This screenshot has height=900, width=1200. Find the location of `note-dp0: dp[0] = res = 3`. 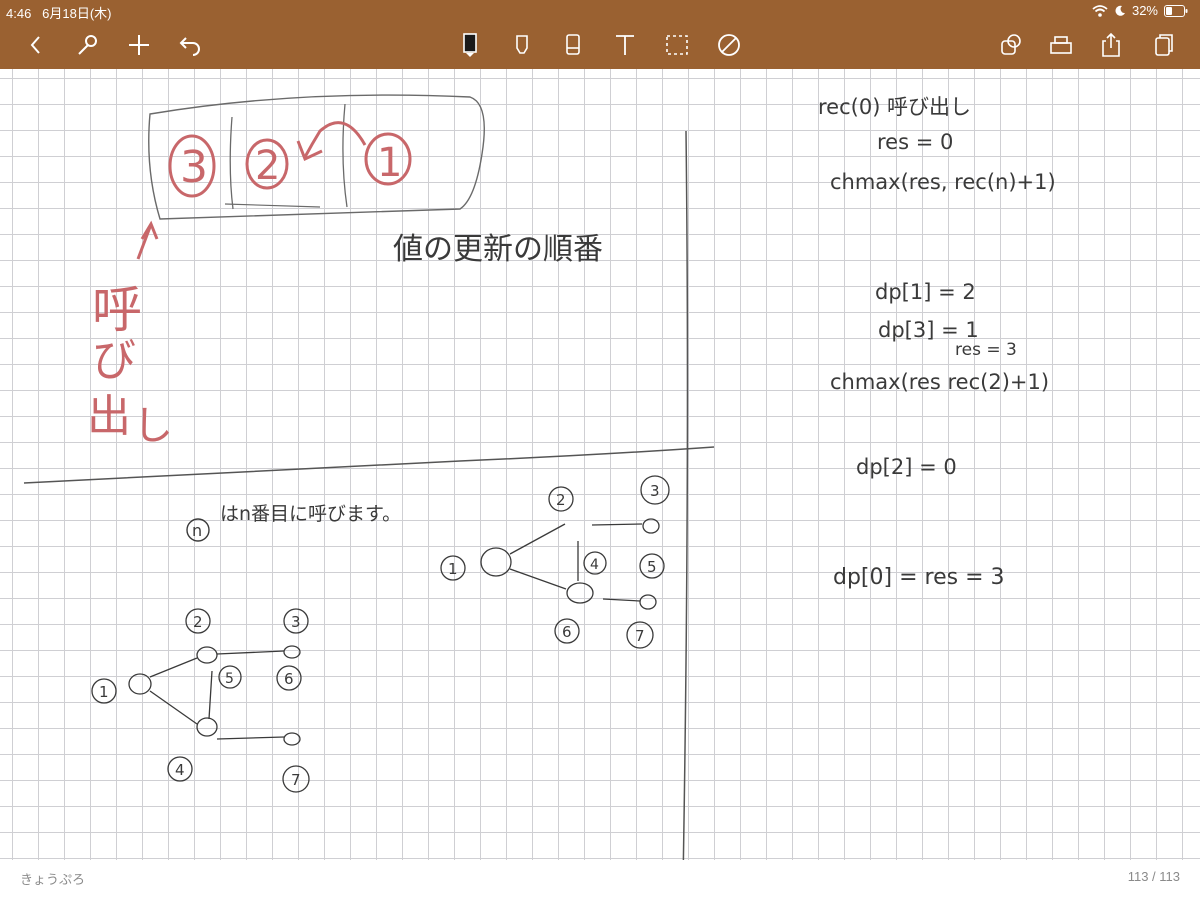

note-dp0: dp[0] = res = 3 is located at coordinates (919, 577).